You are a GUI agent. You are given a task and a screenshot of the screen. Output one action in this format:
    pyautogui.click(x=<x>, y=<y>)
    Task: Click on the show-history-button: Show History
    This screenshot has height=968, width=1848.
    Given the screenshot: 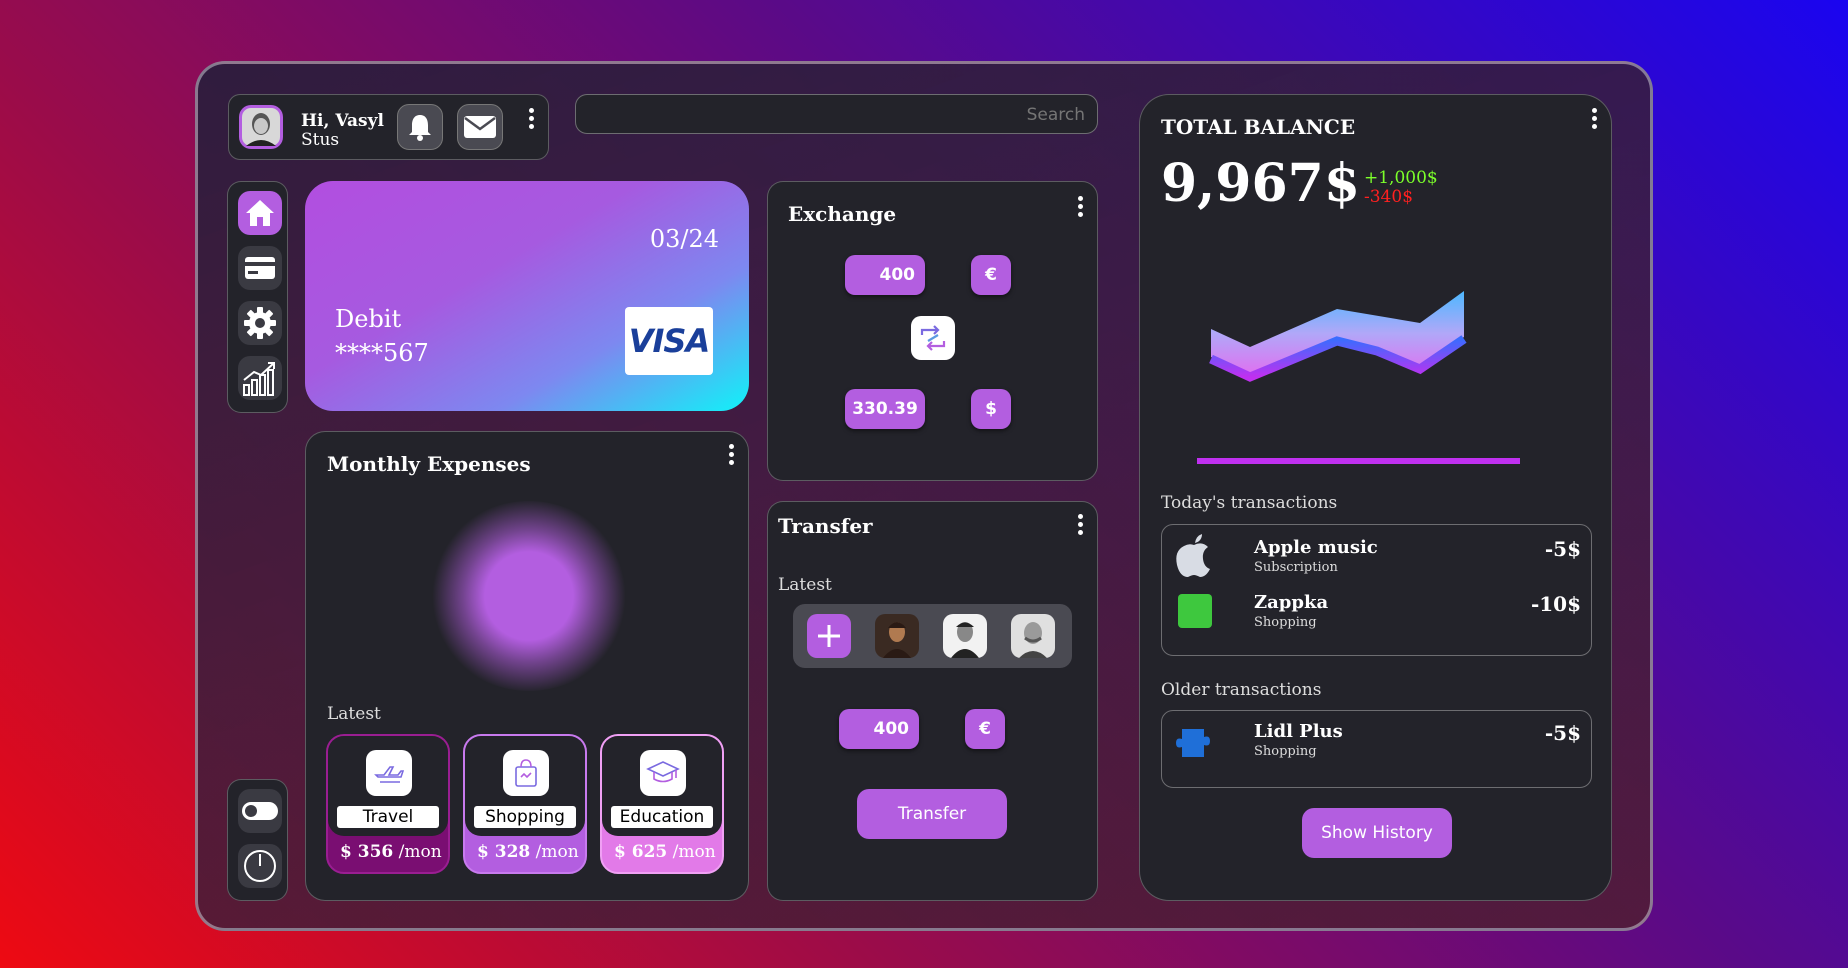 What is the action you would take?
    pyautogui.click(x=1377, y=833)
    